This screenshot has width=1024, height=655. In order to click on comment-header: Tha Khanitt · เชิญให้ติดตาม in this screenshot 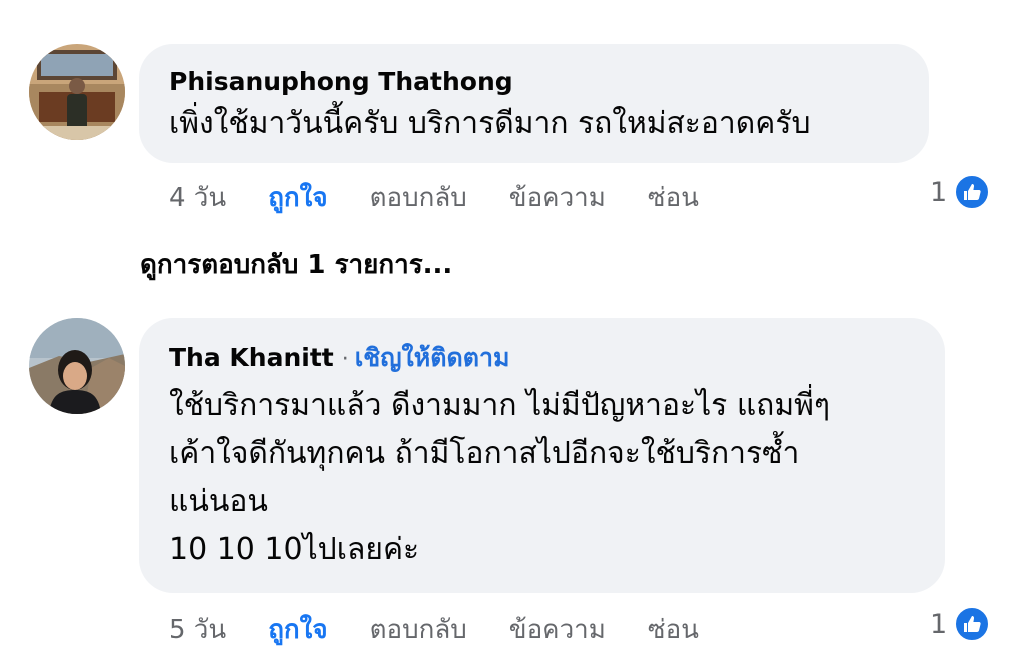, I will do `click(557, 359)`.